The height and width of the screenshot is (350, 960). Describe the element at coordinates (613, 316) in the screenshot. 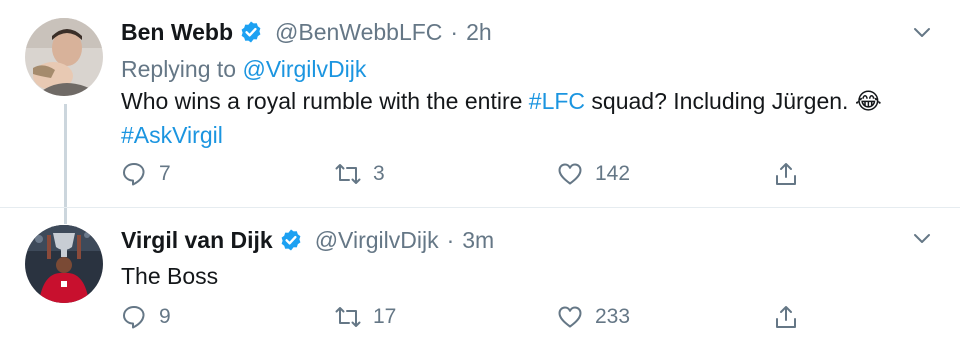

I see `like-count: 233` at that location.